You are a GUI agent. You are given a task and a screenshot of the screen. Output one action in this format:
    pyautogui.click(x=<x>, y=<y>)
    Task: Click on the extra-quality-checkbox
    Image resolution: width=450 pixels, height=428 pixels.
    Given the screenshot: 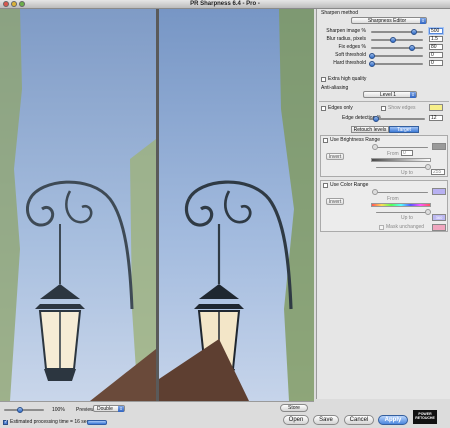 What is the action you would take?
    pyautogui.click(x=323, y=79)
    